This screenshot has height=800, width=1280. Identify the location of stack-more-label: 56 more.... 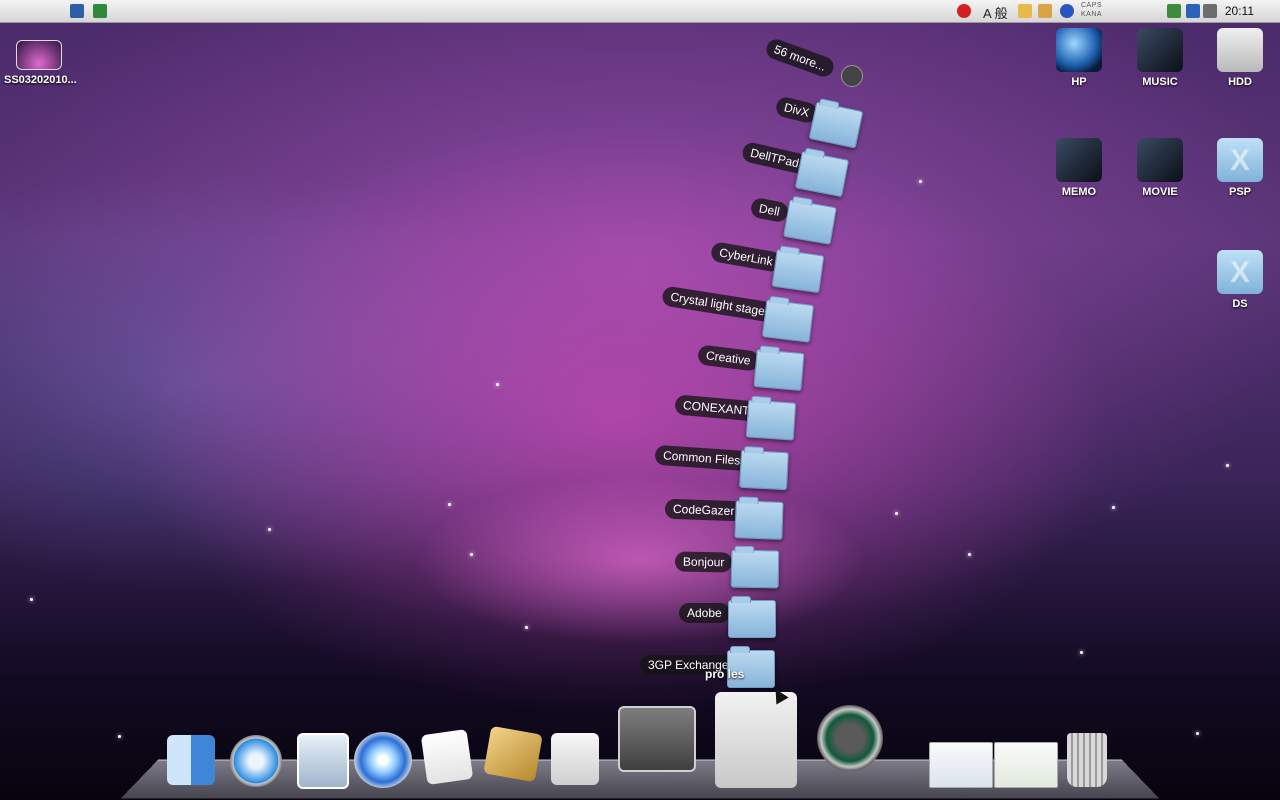
(800, 58).